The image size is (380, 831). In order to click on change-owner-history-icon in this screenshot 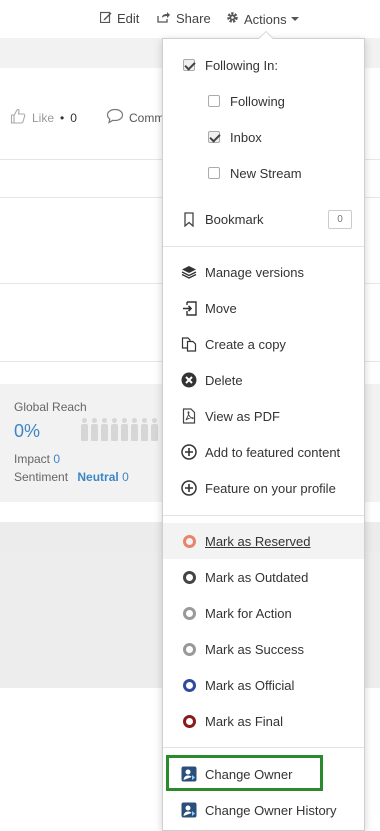, I will do `click(189, 810)`.